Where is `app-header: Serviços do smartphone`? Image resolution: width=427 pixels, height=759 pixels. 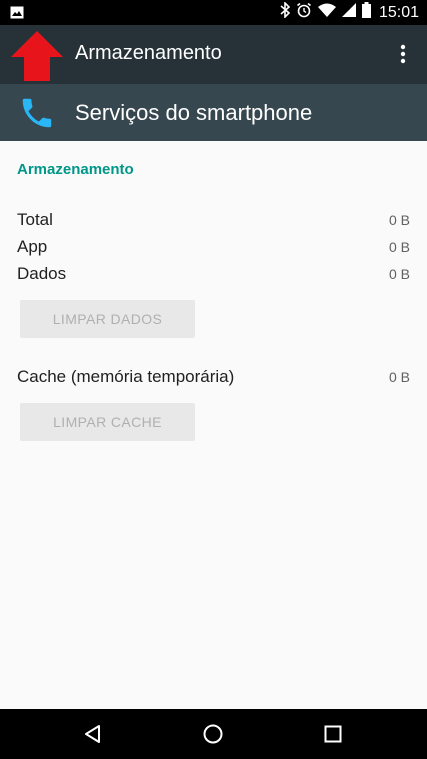 app-header: Serviços do smartphone is located at coordinates (213, 112).